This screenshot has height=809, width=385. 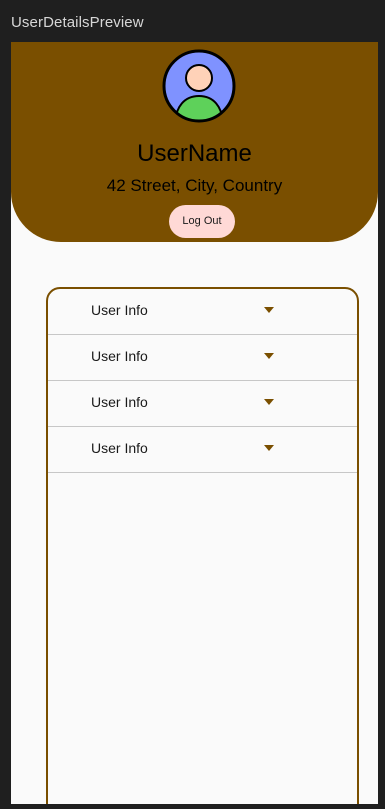 I want to click on user-address: 42 Street, City, Country, so click(x=194, y=185).